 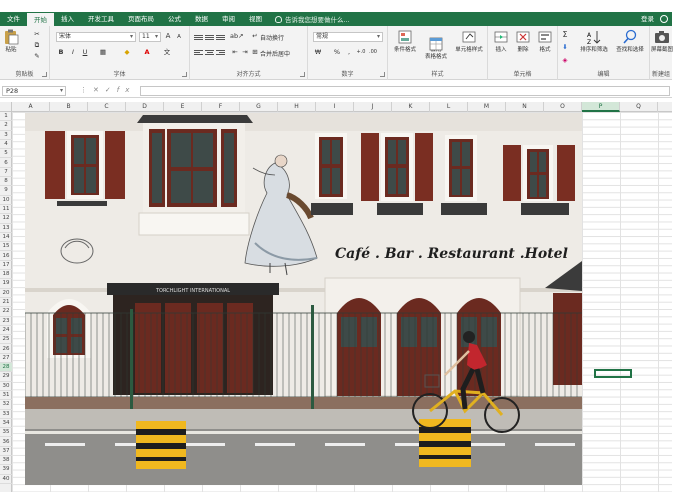 I want to click on column-header-M: M, so click(x=487, y=107).